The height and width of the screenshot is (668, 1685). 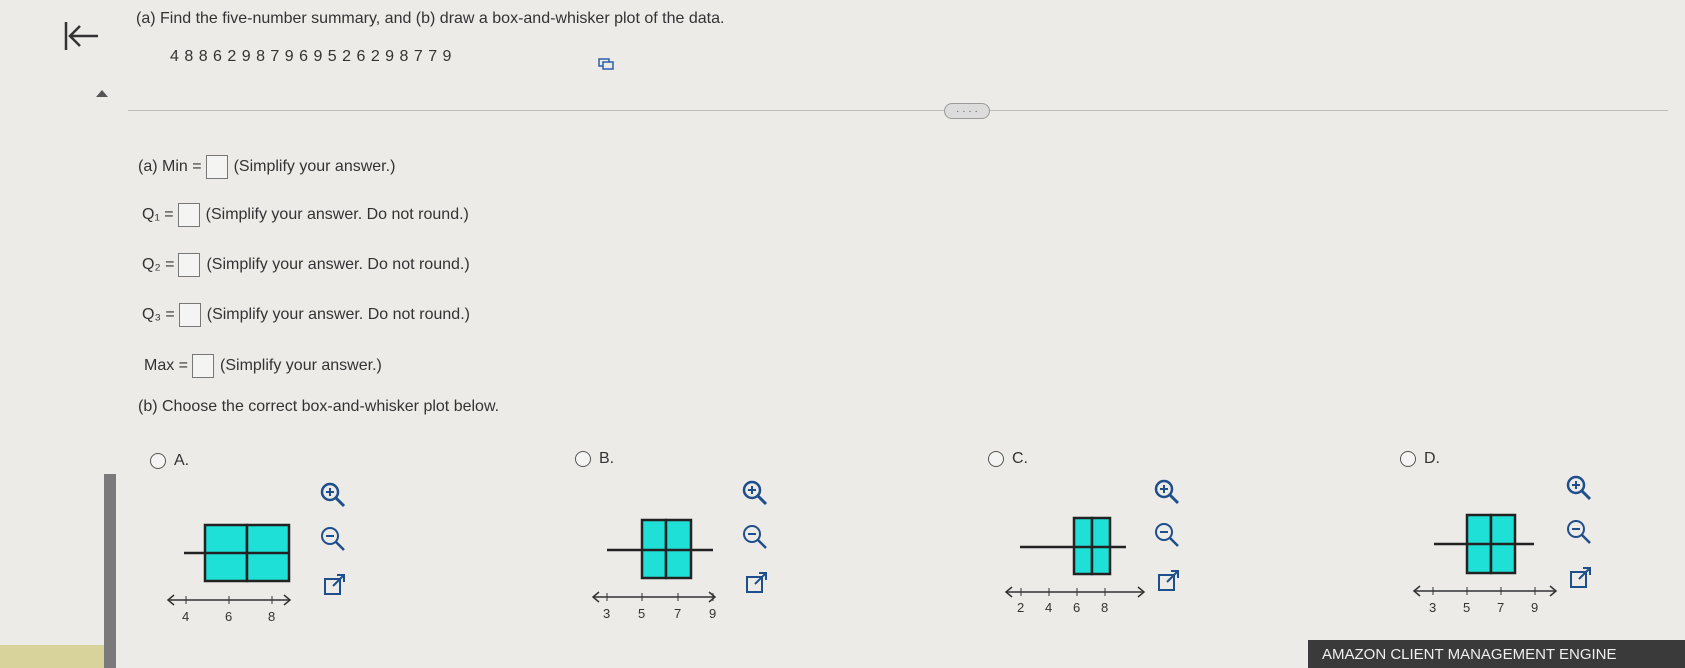 I want to click on option-d-tick-label: 7, so click(x=1500, y=607).